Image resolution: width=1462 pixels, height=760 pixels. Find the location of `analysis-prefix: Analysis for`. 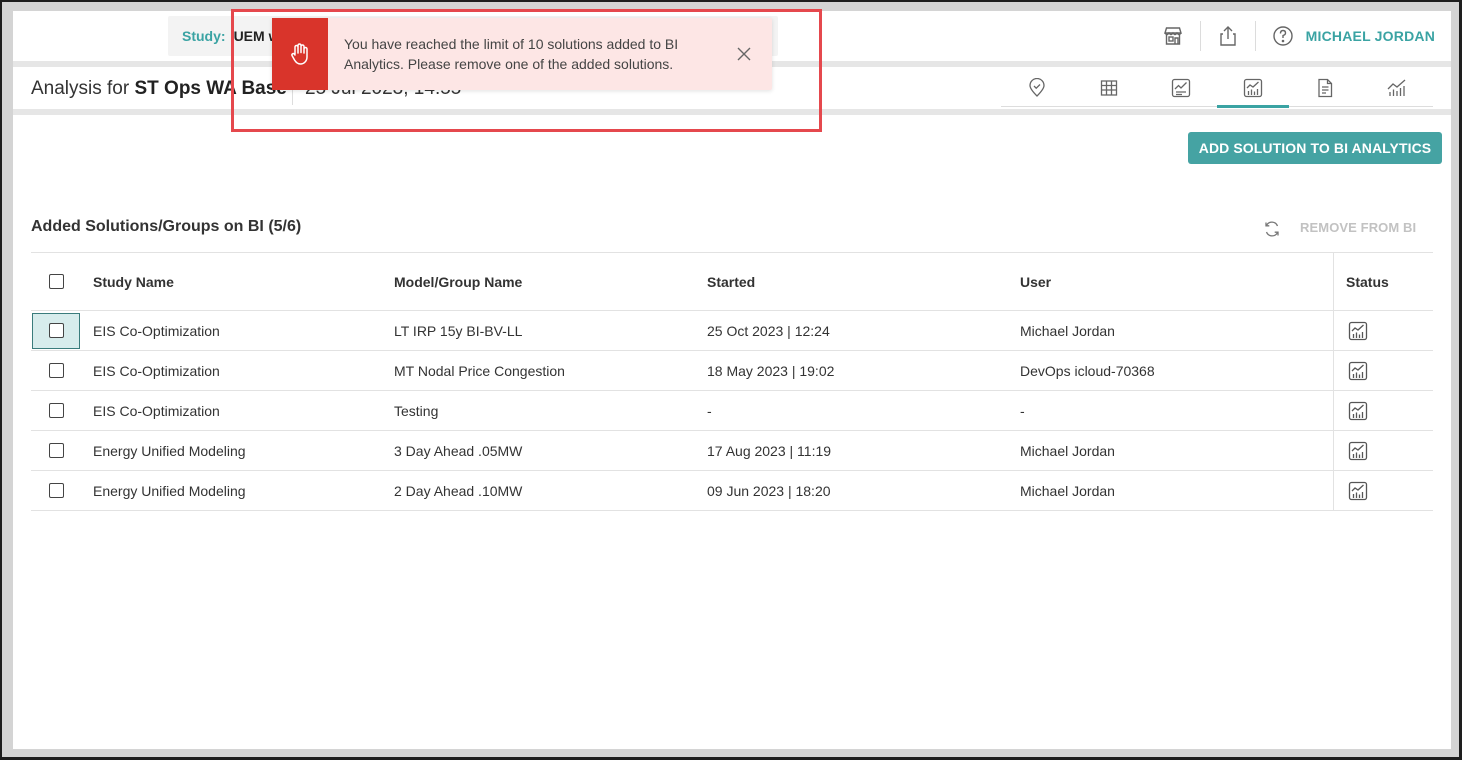

analysis-prefix: Analysis for is located at coordinates (83, 88).